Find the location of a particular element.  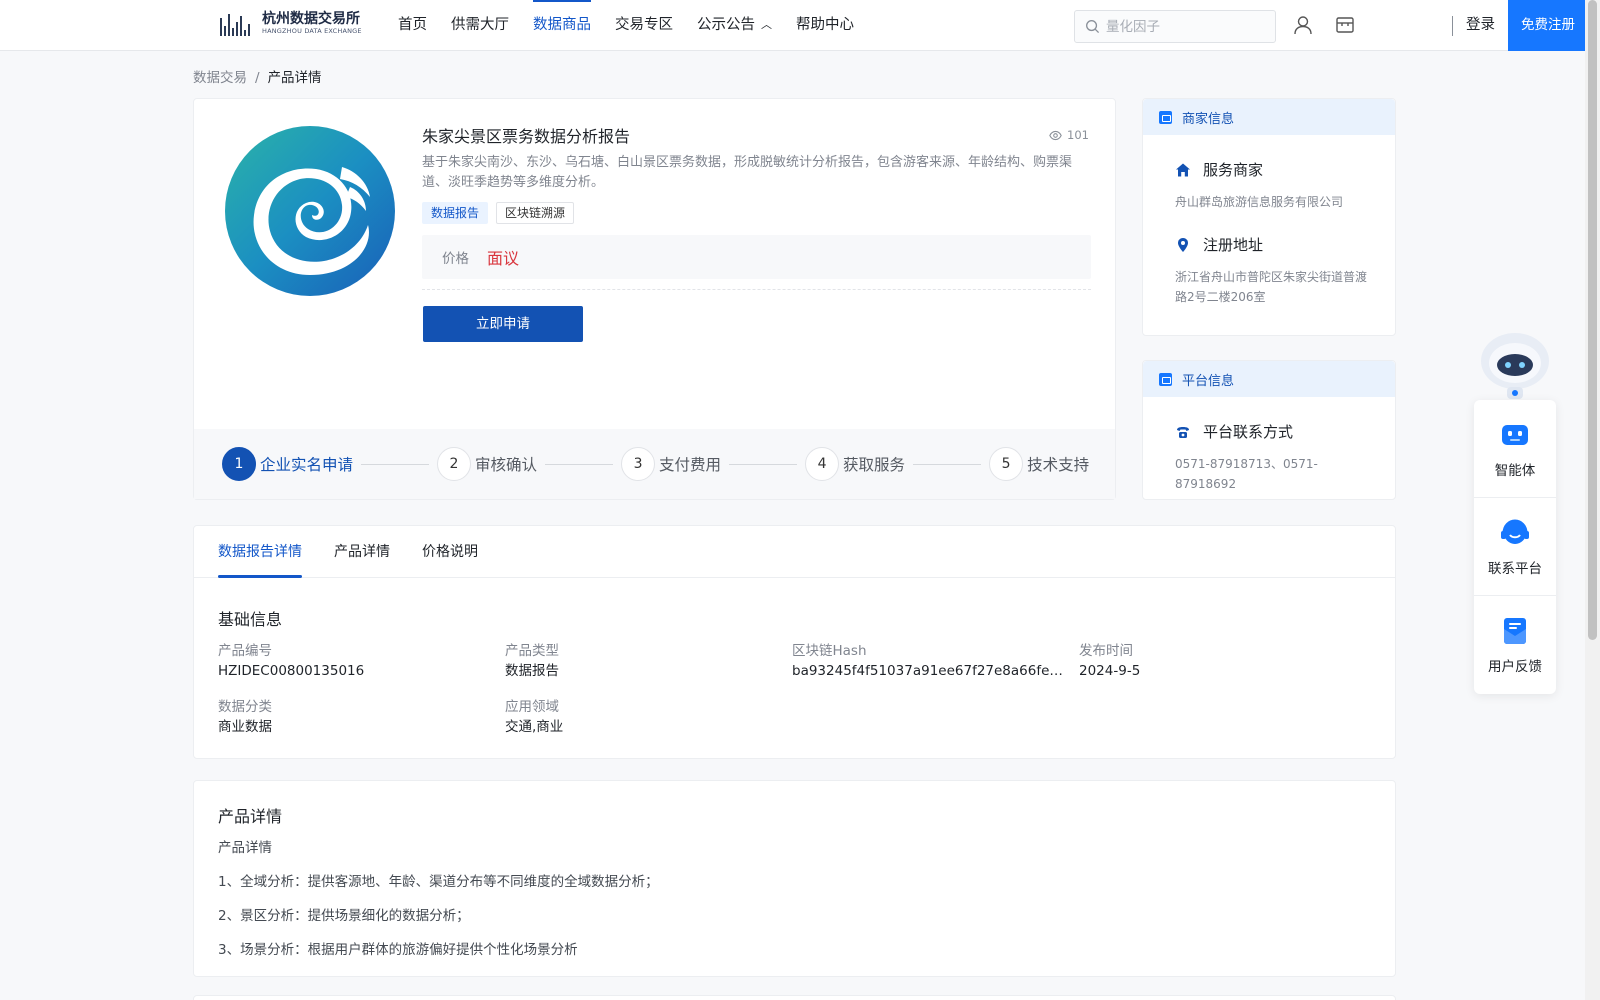

nav-announcements: 公示公告 ︿ is located at coordinates (734, 25).